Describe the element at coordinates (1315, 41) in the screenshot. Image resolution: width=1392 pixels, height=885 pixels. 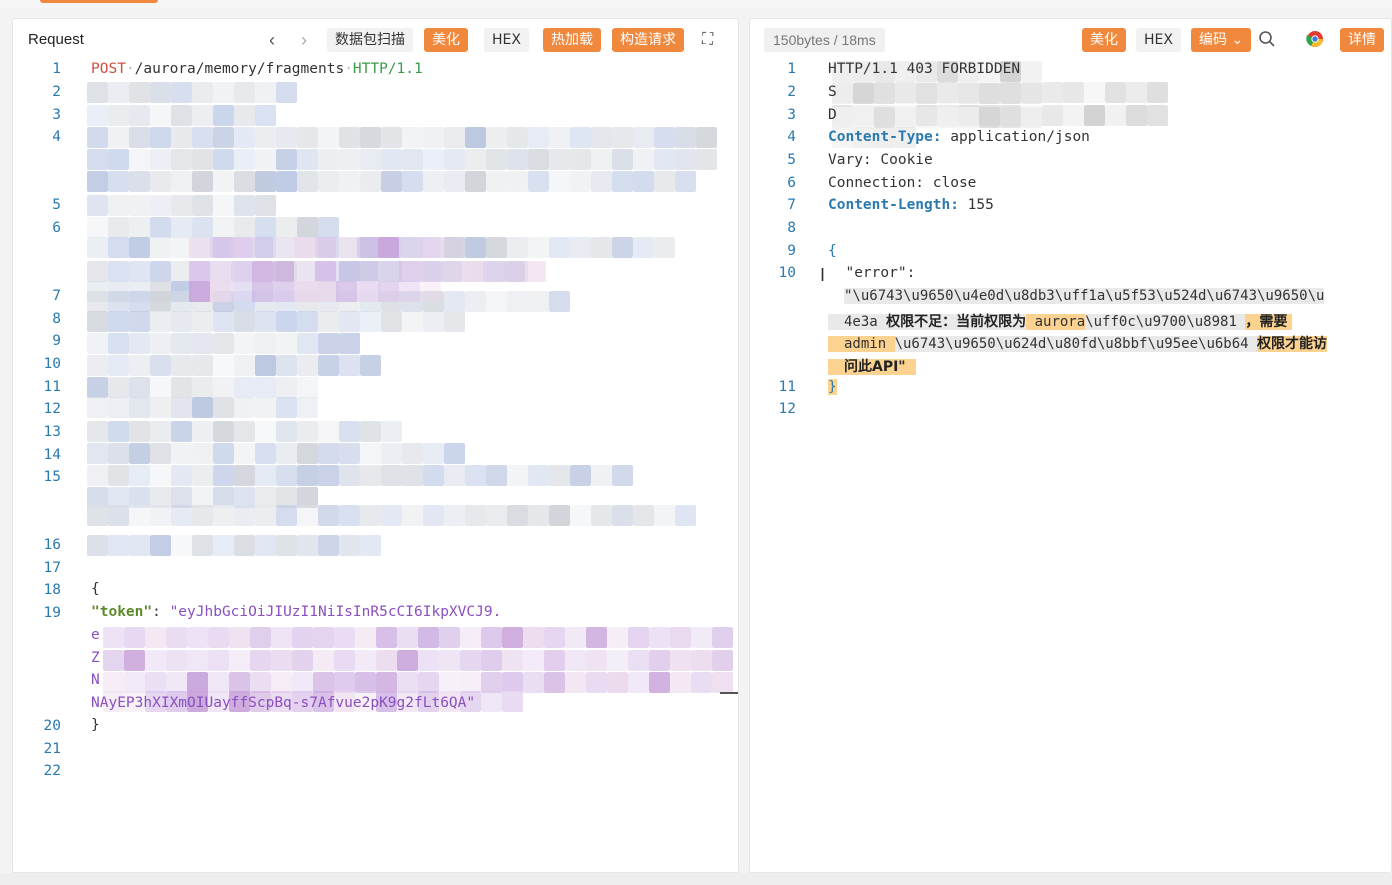
I see `chrome-icon` at that location.